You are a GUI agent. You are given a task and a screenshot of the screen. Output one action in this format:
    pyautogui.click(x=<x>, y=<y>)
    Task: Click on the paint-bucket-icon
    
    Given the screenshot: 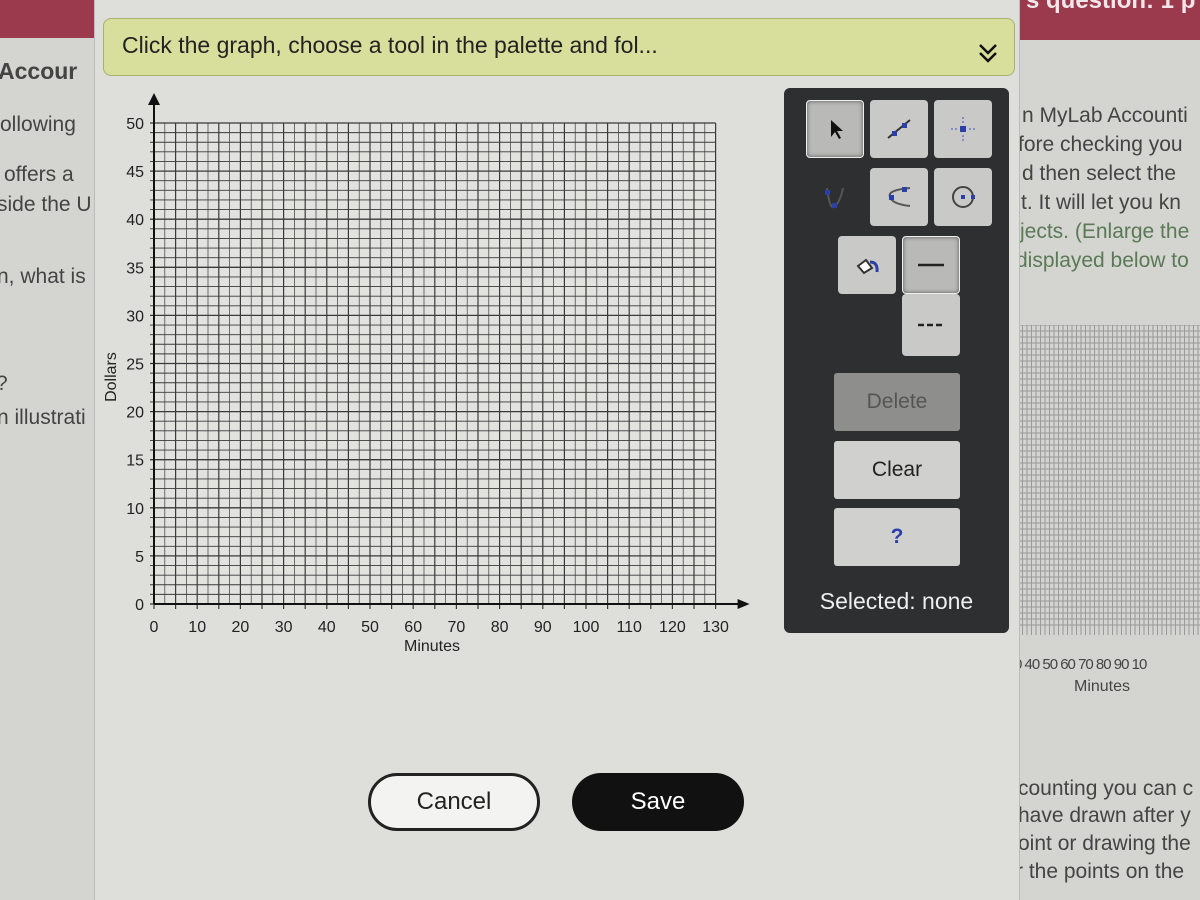 What is the action you would take?
    pyautogui.click(x=867, y=266)
    